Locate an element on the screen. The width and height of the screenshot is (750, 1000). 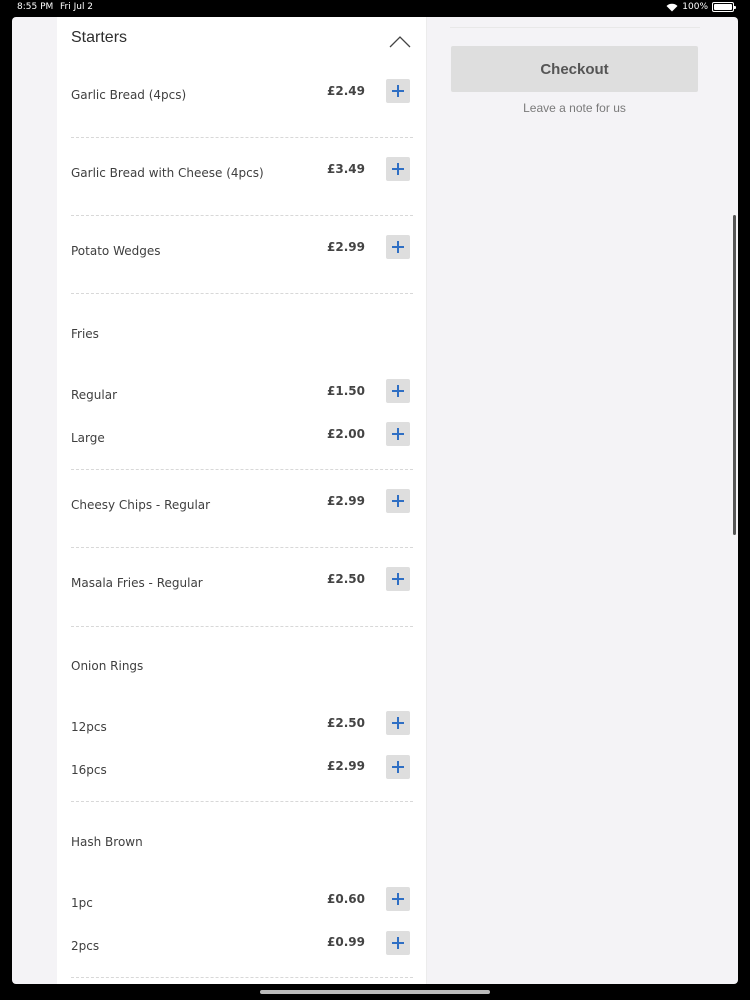
section-header-starters: Starters is located at coordinates (241, 39).